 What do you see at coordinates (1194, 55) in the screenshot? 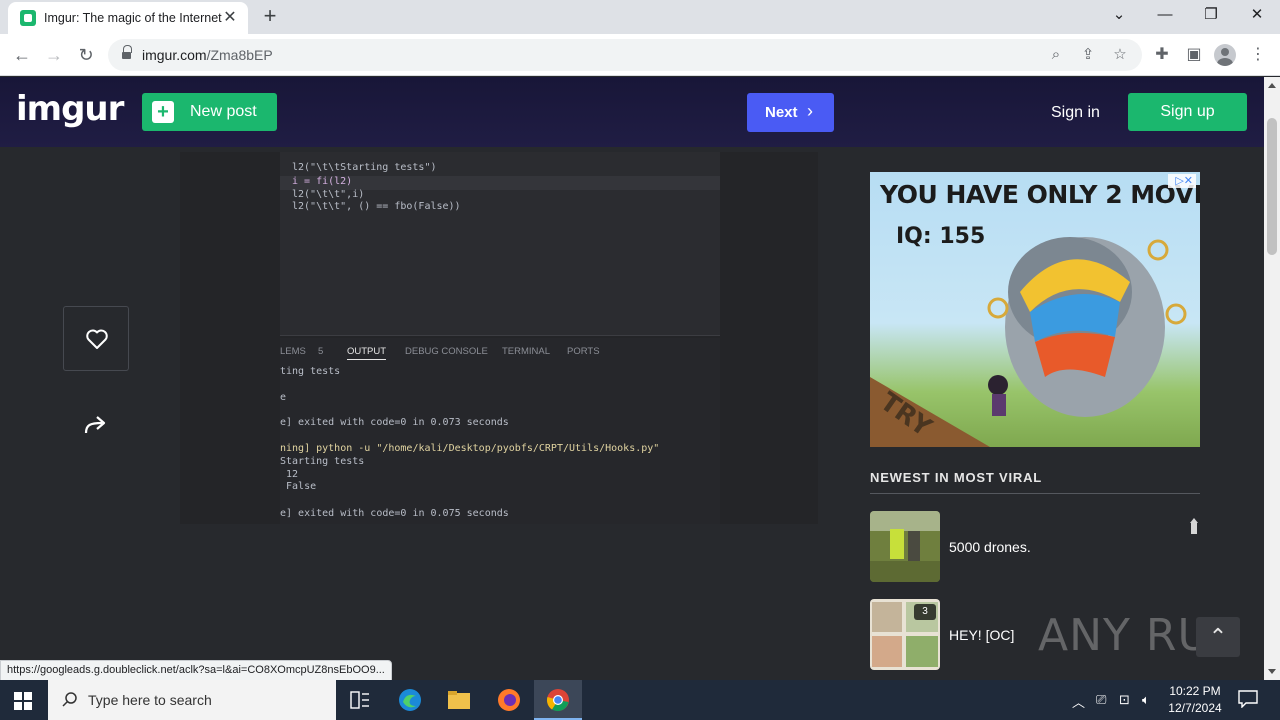
I see `side-panel-icon: ▣` at bounding box center [1194, 55].